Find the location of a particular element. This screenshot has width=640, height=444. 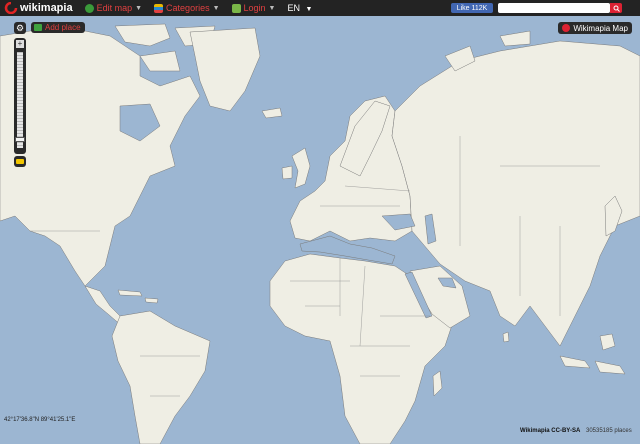

map-credits: Wikimapia CC-BY-SA is located at coordinates (550, 431).